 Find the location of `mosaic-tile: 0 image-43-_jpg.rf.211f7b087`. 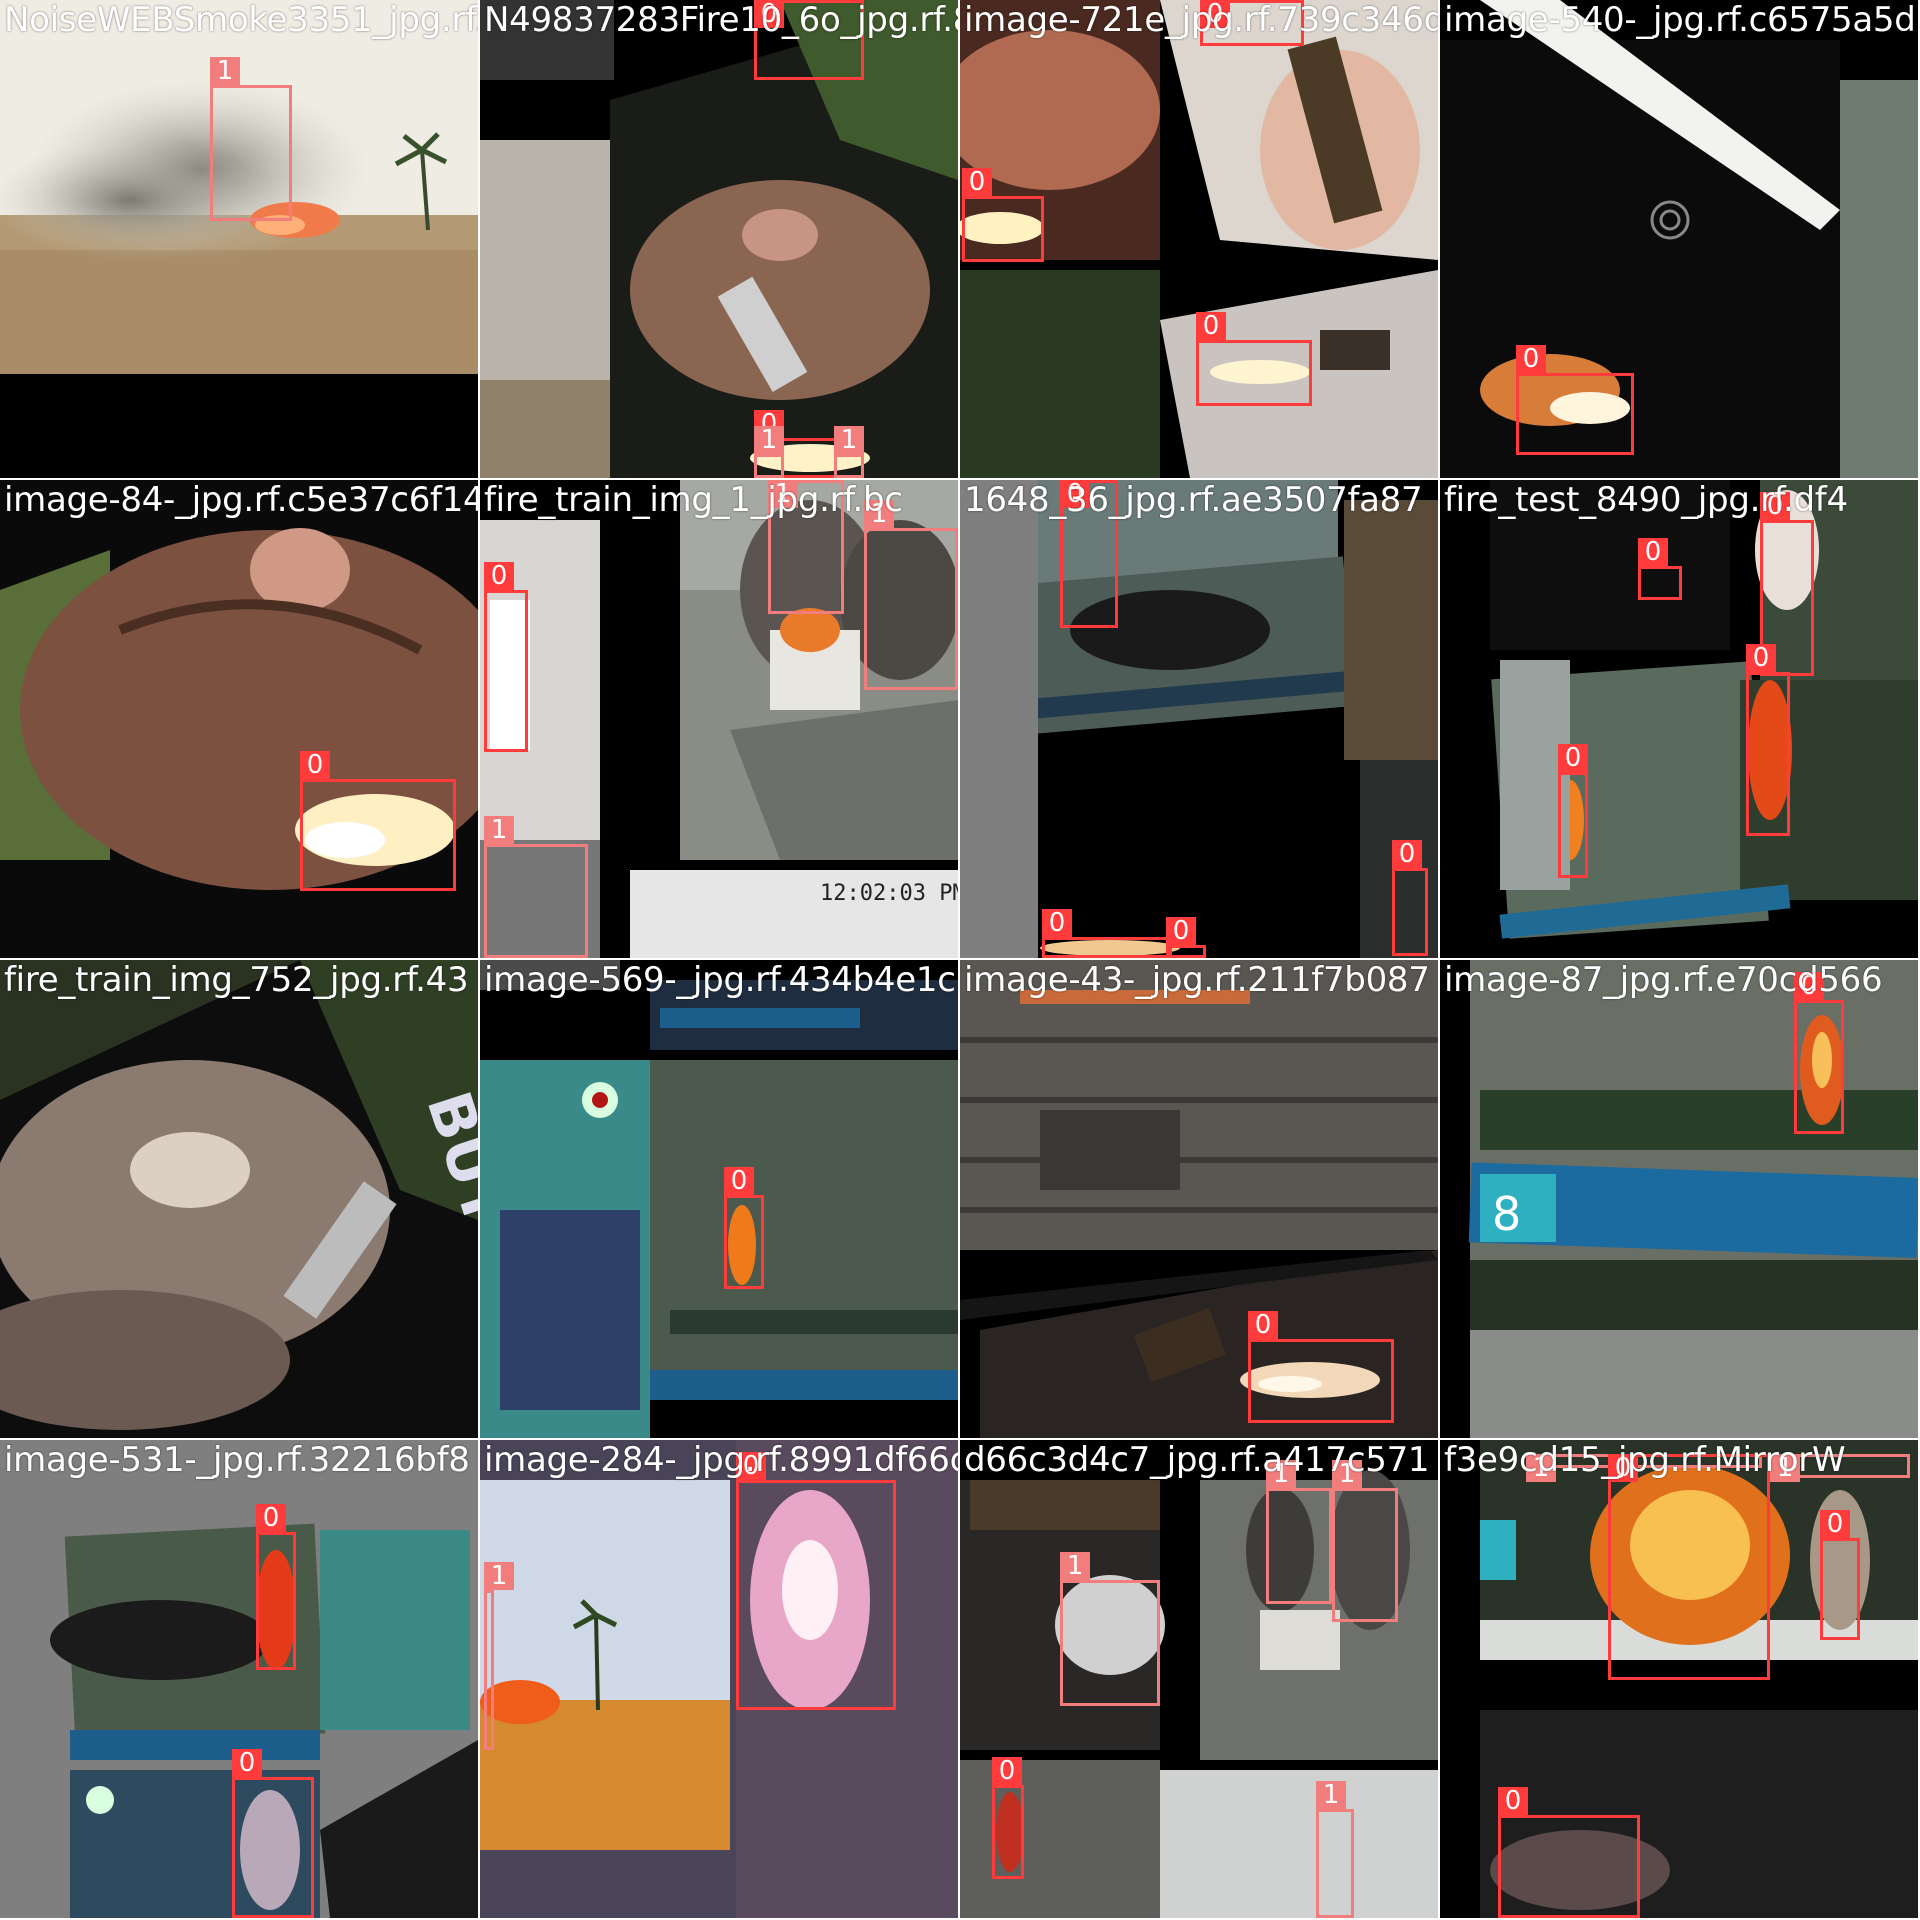

mosaic-tile: 0 image-43-_jpg.rf.211f7b087 is located at coordinates (1199, 1199).